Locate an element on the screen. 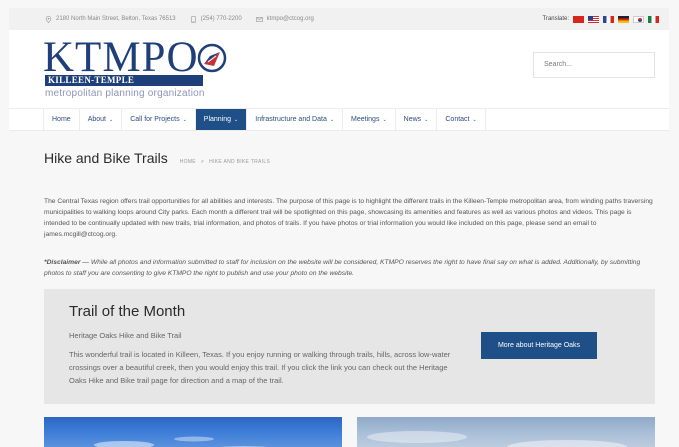  cloud-shapes is located at coordinates (181, 441).